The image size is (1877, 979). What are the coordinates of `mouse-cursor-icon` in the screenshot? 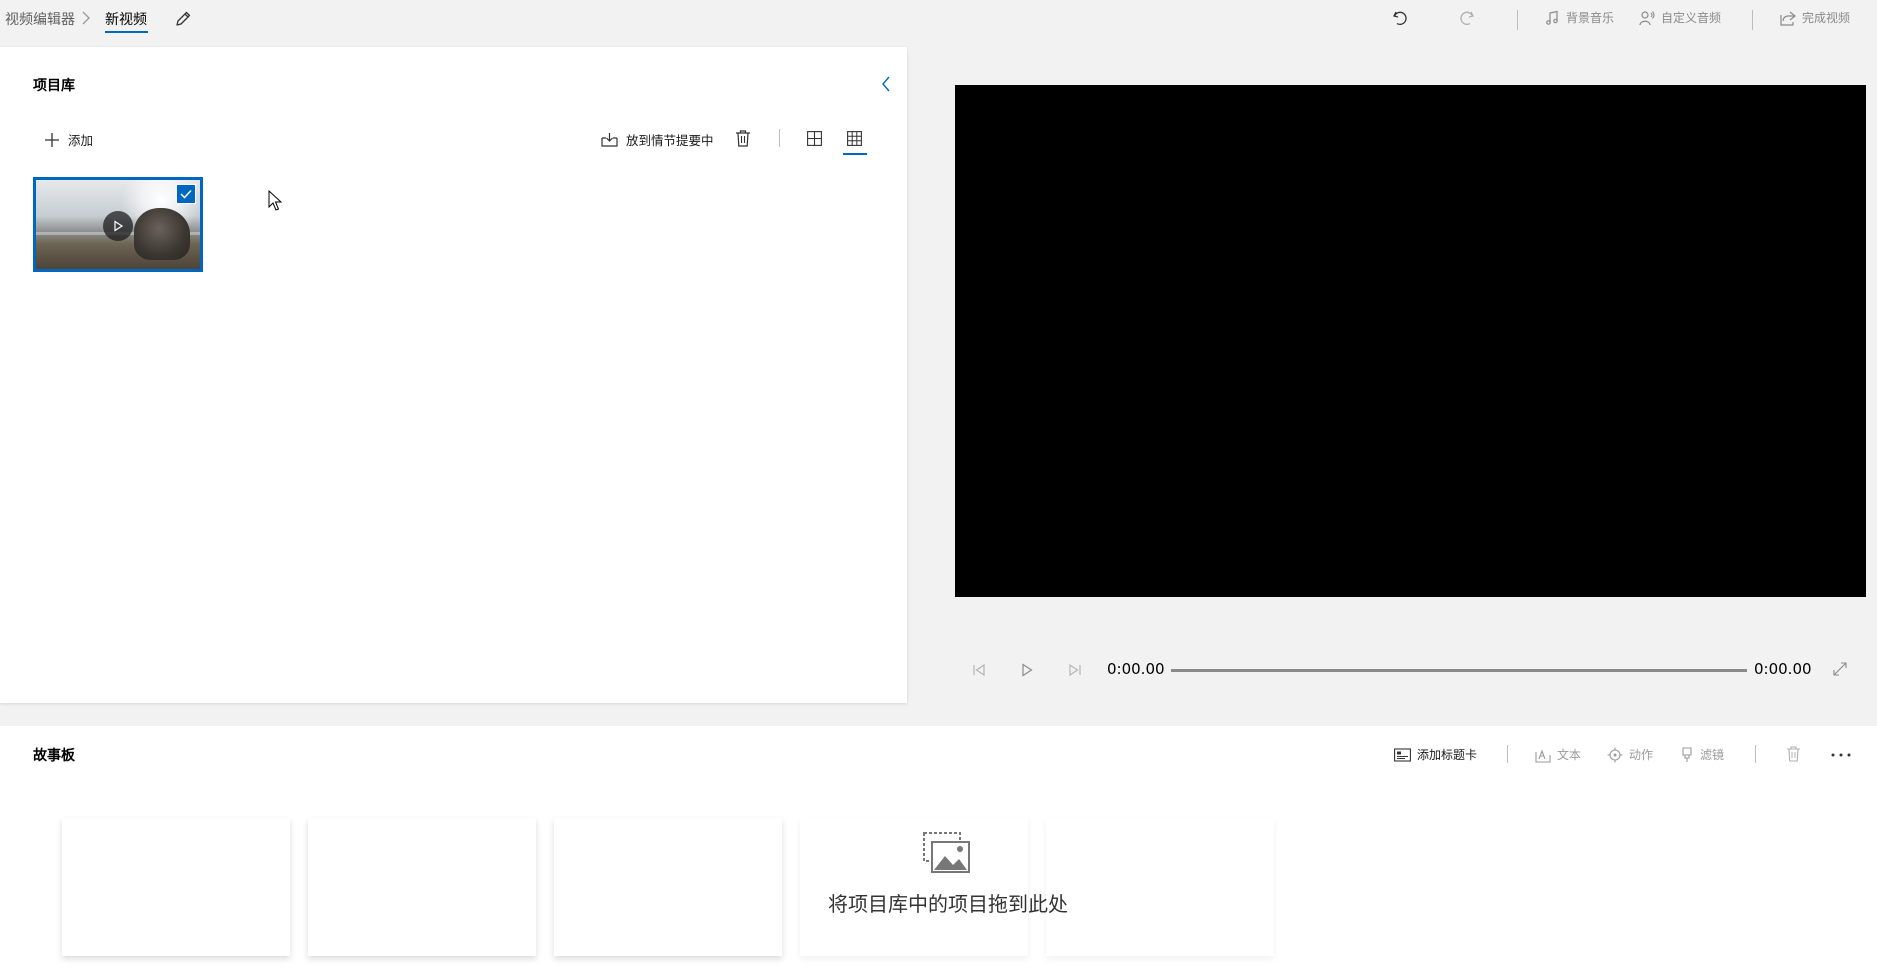 It's located at (275, 201).